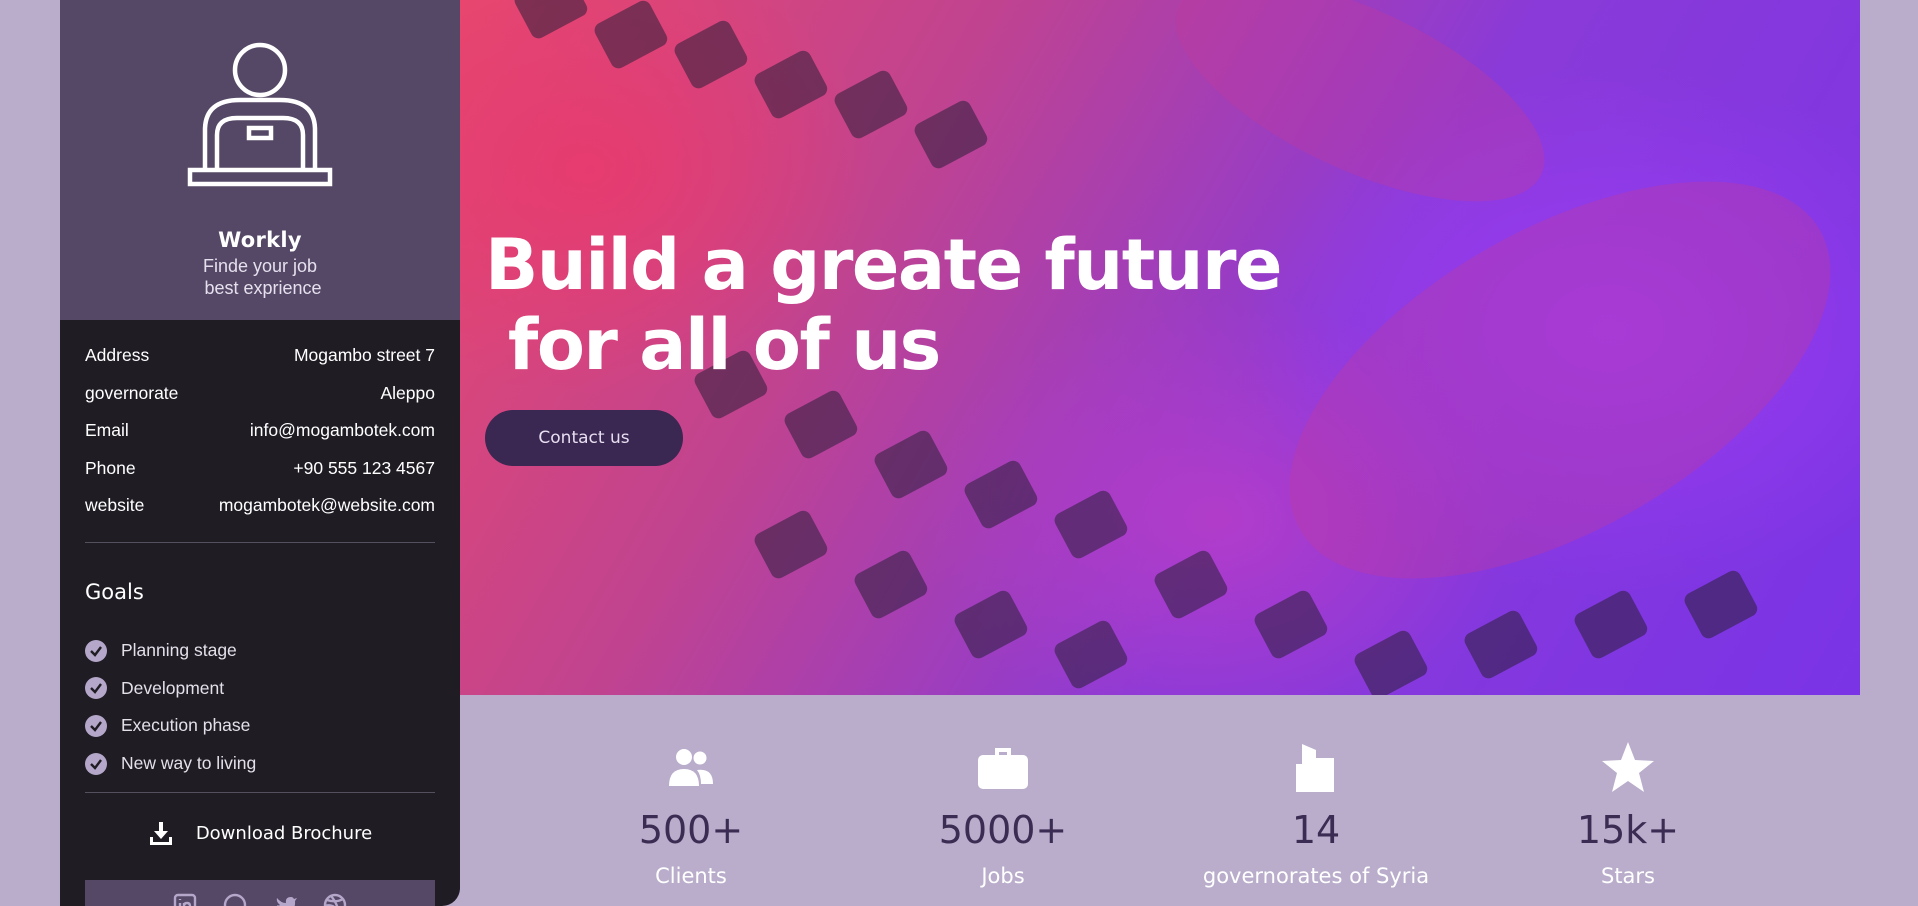  Describe the element at coordinates (285, 899) in the screenshot. I see `twitter-icon` at that location.